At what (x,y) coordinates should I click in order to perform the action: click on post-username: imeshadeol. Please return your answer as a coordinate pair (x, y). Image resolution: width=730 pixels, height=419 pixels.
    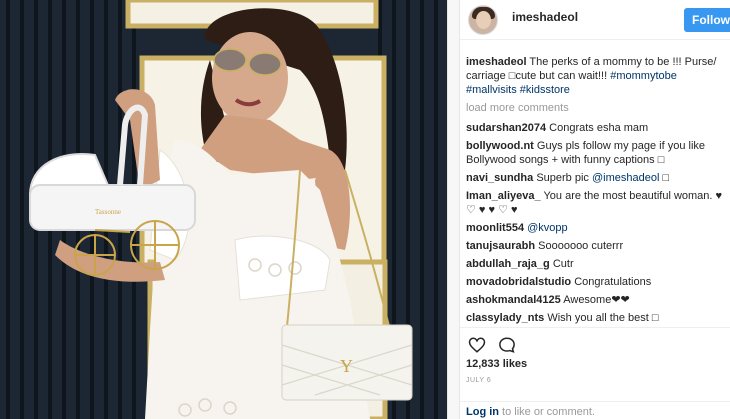
    Looking at the image, I should click on (545, 17).